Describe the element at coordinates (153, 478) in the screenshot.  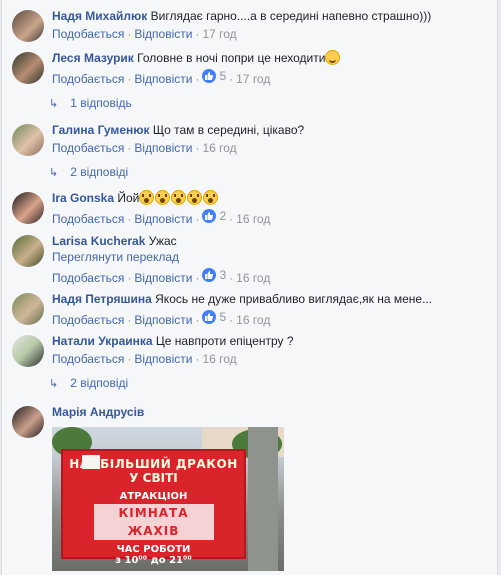
I see `banner-line: У СВІТІ` at that location.